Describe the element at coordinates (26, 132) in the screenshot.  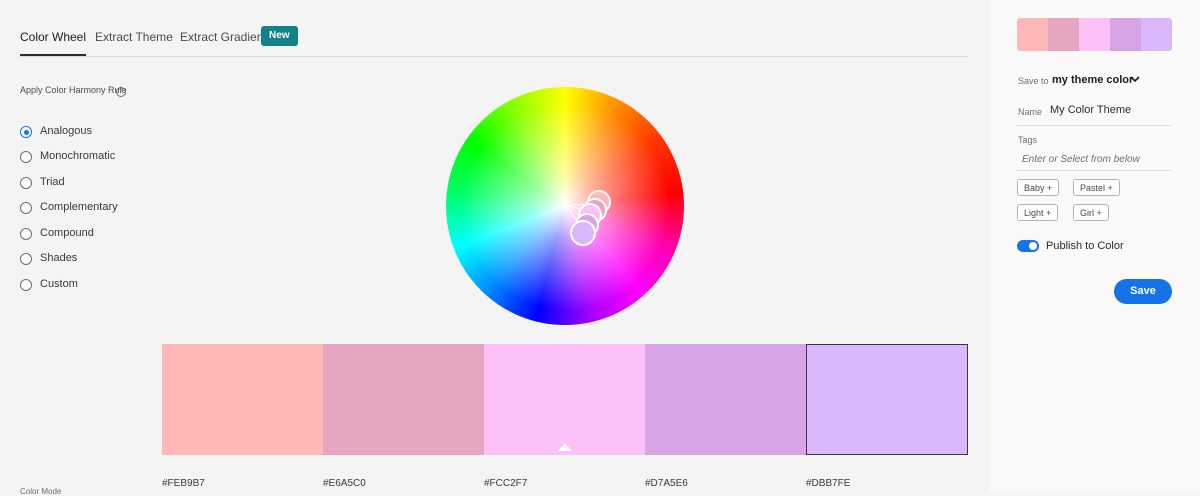
I see `radio-checked-icon` at that location.